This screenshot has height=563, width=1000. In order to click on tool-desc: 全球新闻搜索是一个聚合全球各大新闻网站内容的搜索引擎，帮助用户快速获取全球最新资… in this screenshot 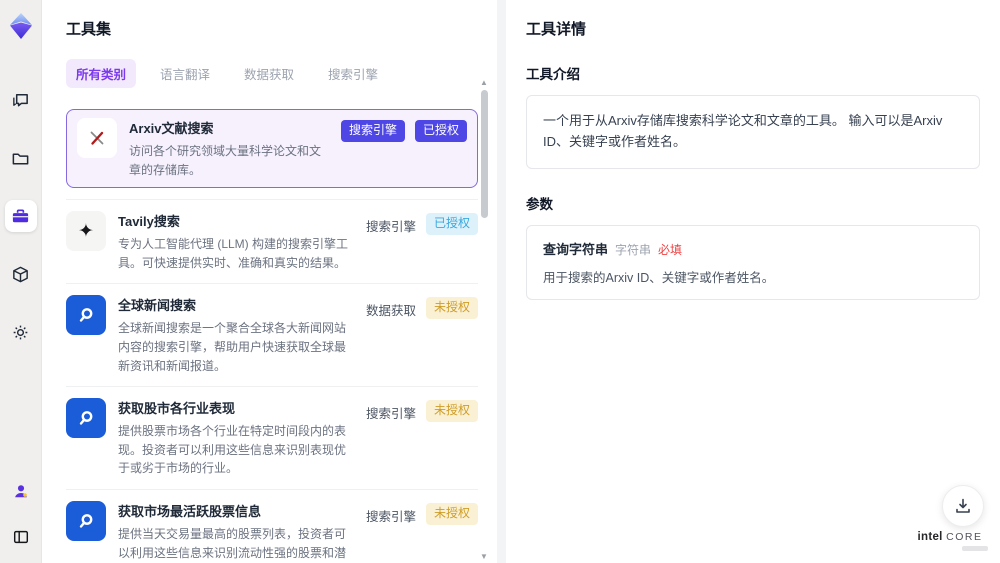, I will do `click(232, 347)`.